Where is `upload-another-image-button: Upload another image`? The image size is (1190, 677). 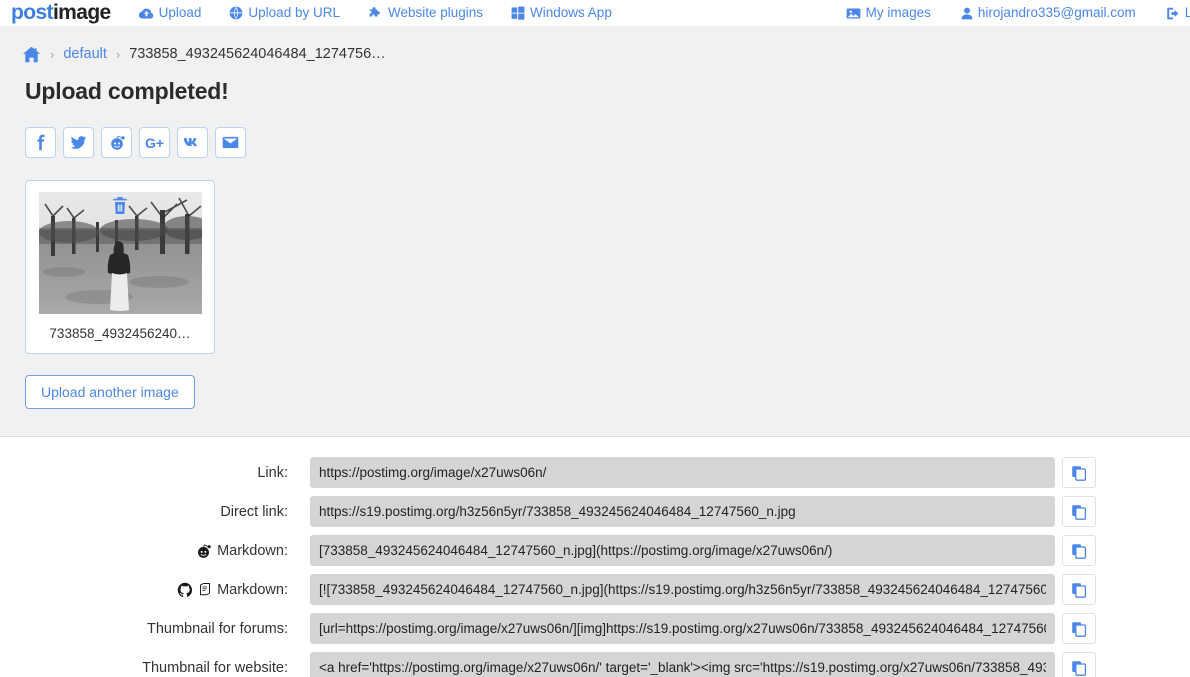
upload-another-image-button: Upload another image is located at coordinates (110, 392).